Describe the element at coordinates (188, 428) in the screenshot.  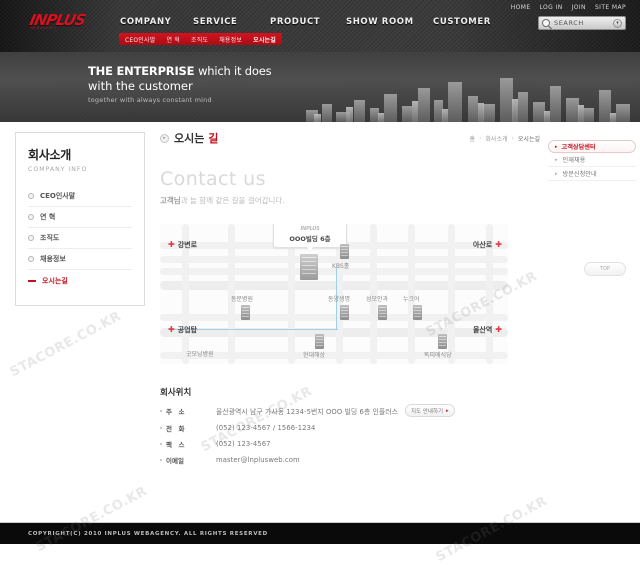
I see `info-key: 전 화` at that location.